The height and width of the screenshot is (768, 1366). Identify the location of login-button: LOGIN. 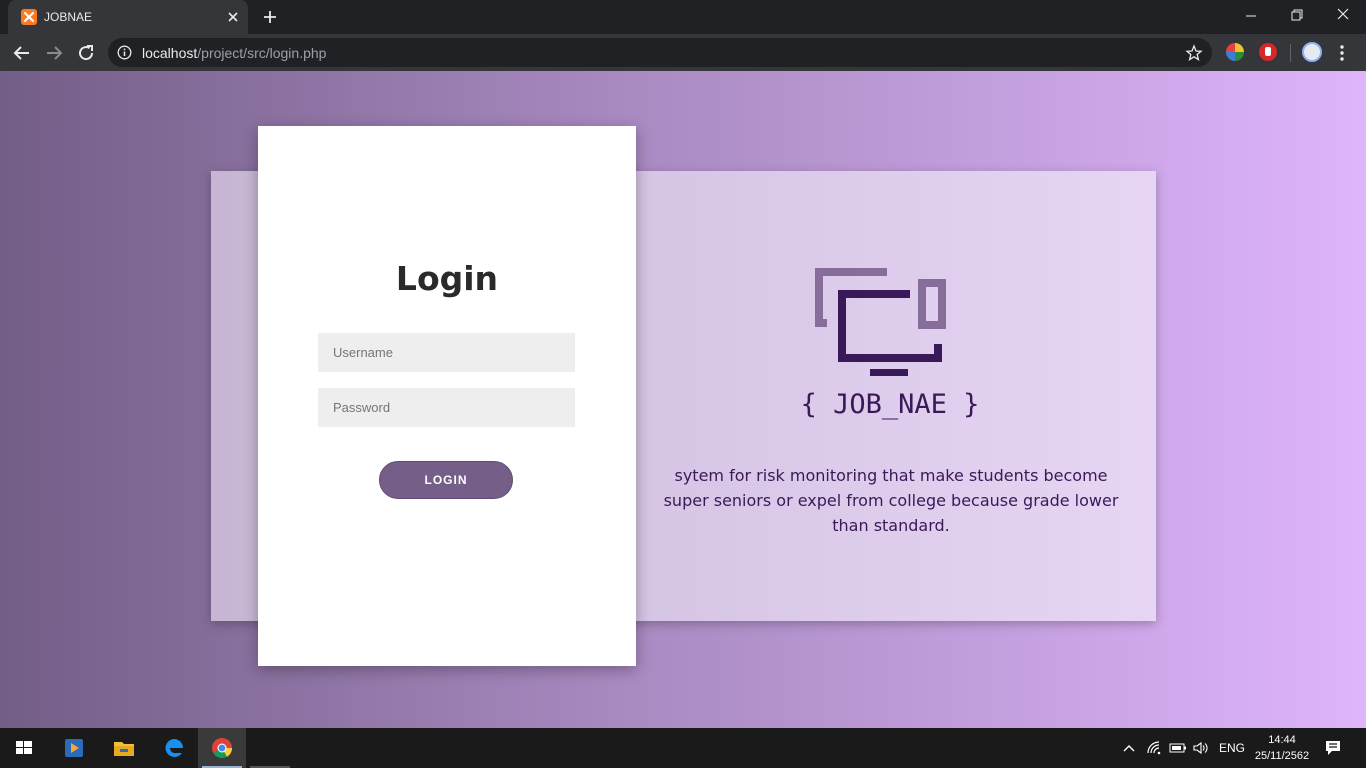
(446, 480).